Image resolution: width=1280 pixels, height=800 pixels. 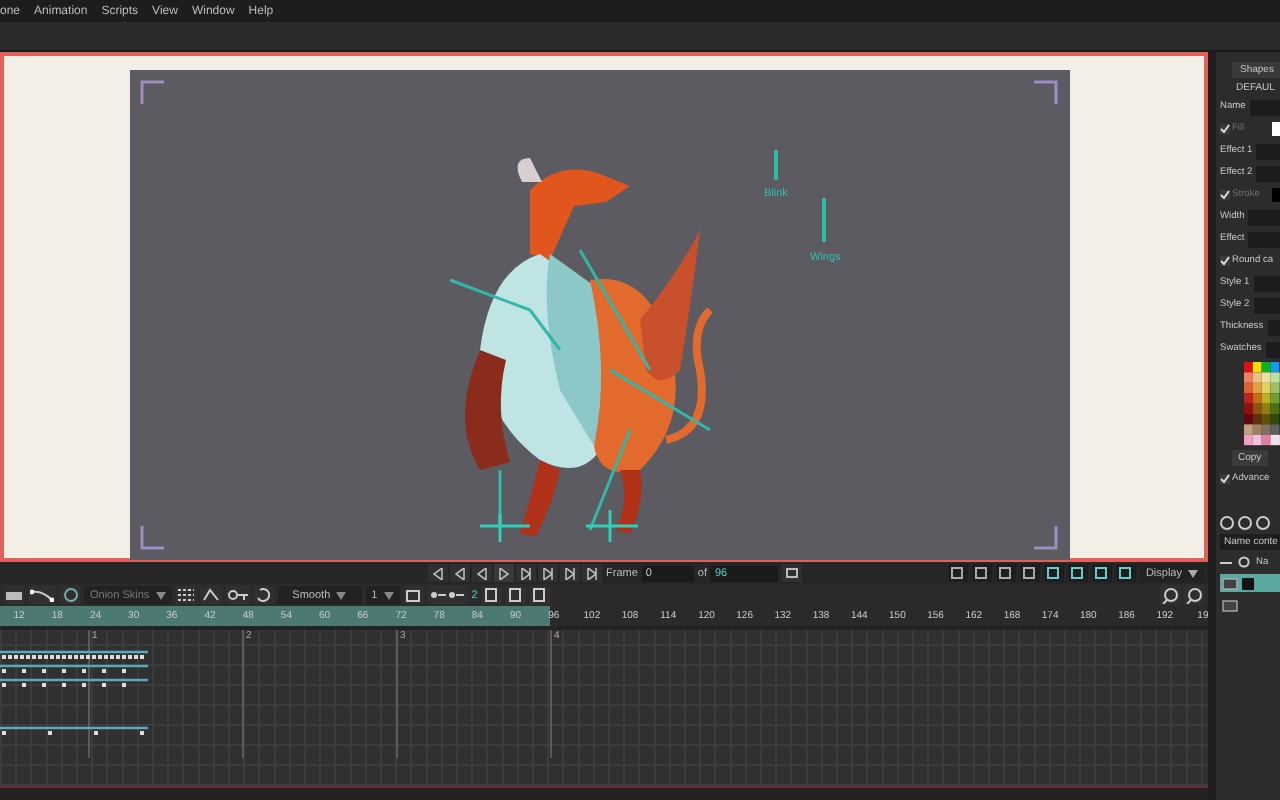 I want to click on grid-icon, so click(x=185, y=595).